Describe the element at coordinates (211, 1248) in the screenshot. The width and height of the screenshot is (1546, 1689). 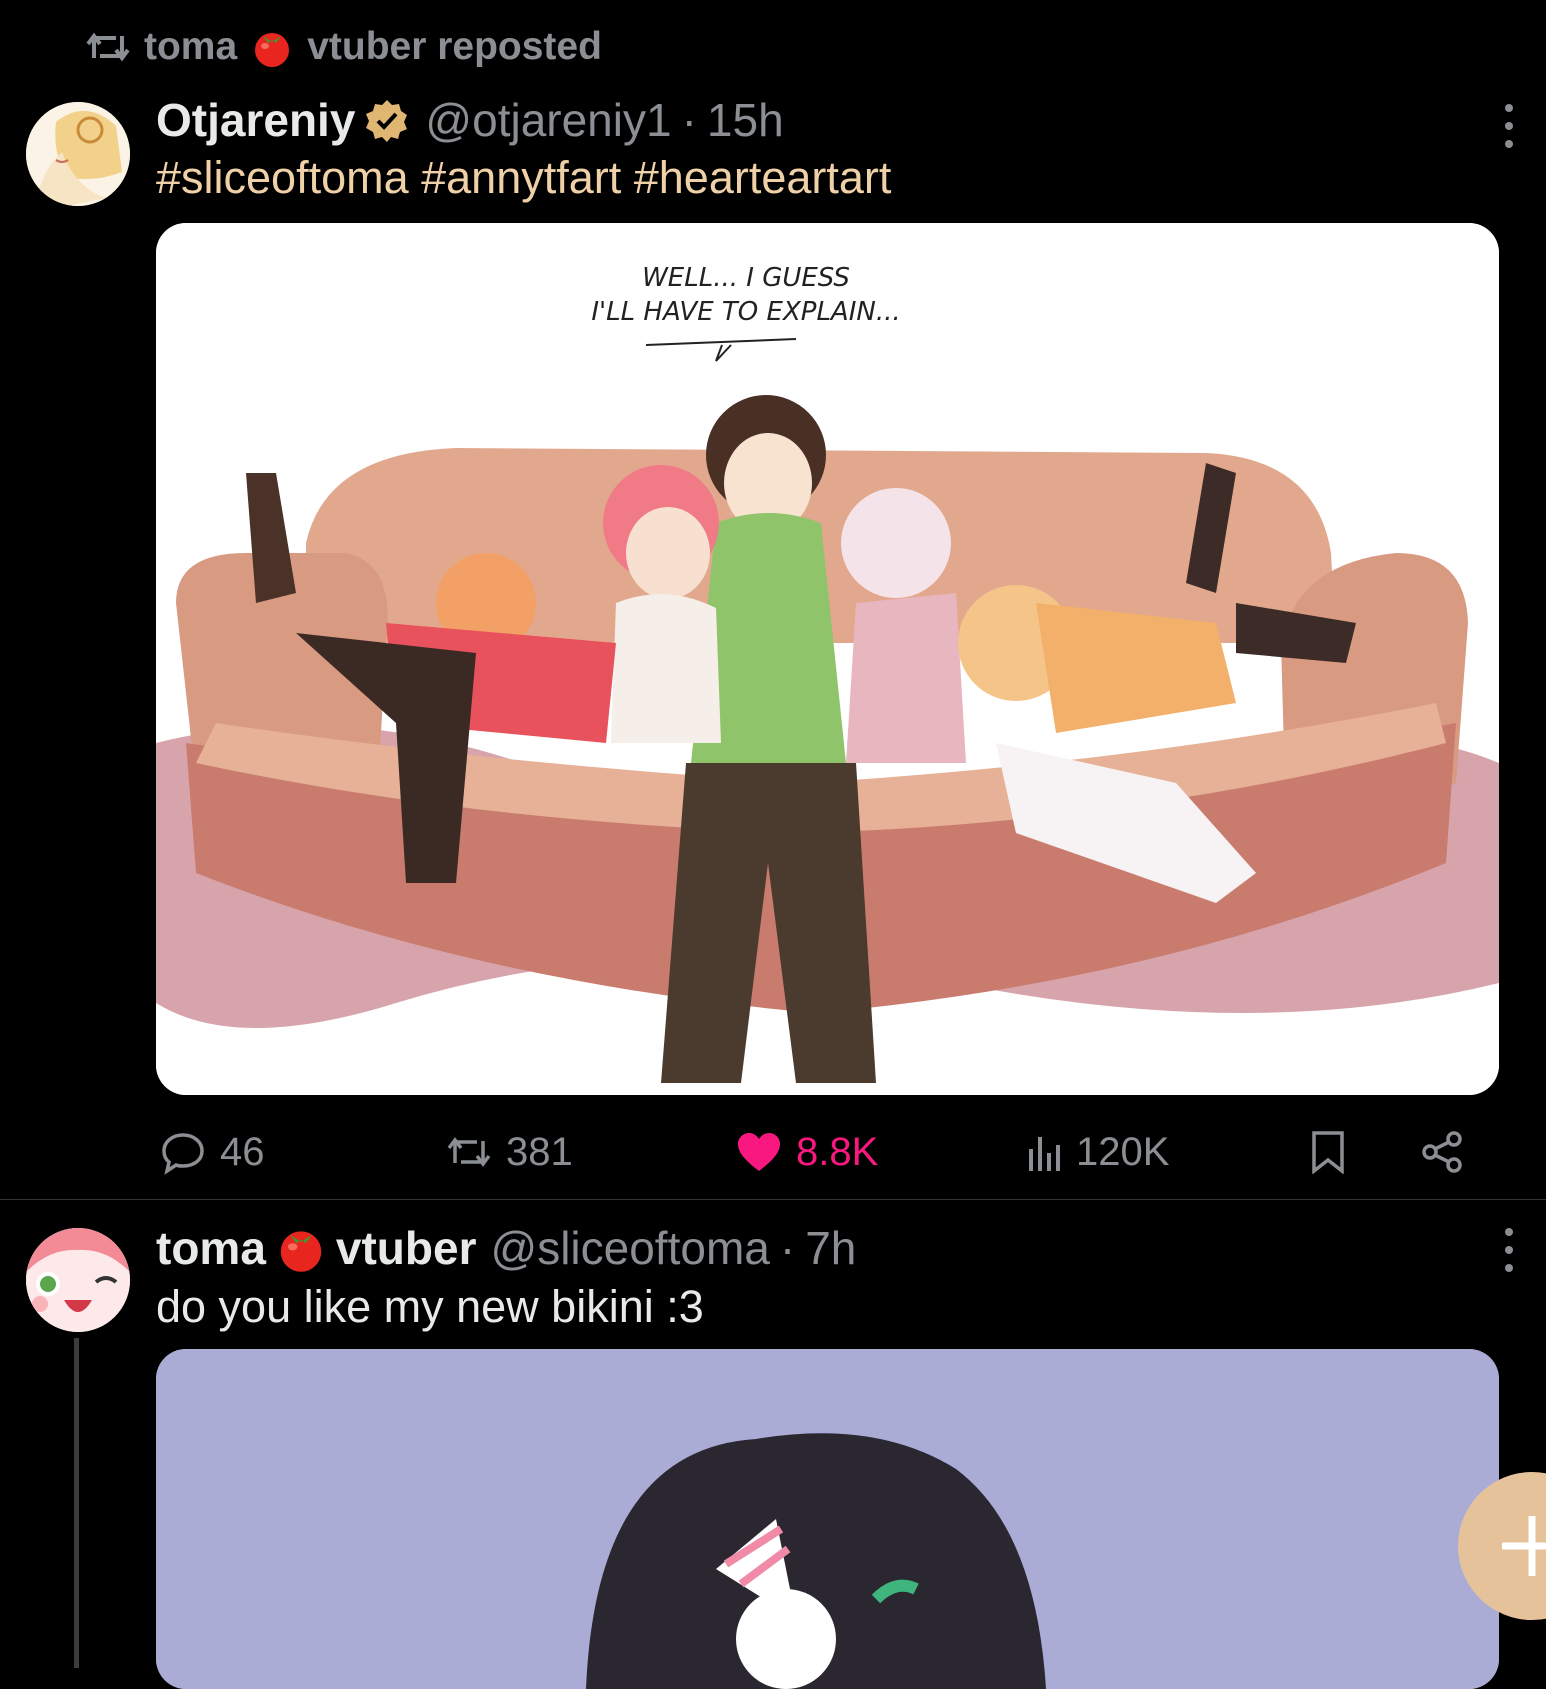
I see `post2-display-name-part1: toma` at that location.